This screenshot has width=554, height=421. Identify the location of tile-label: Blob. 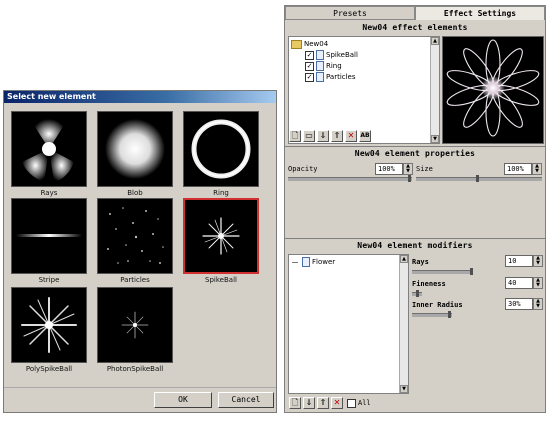
(135, 193).